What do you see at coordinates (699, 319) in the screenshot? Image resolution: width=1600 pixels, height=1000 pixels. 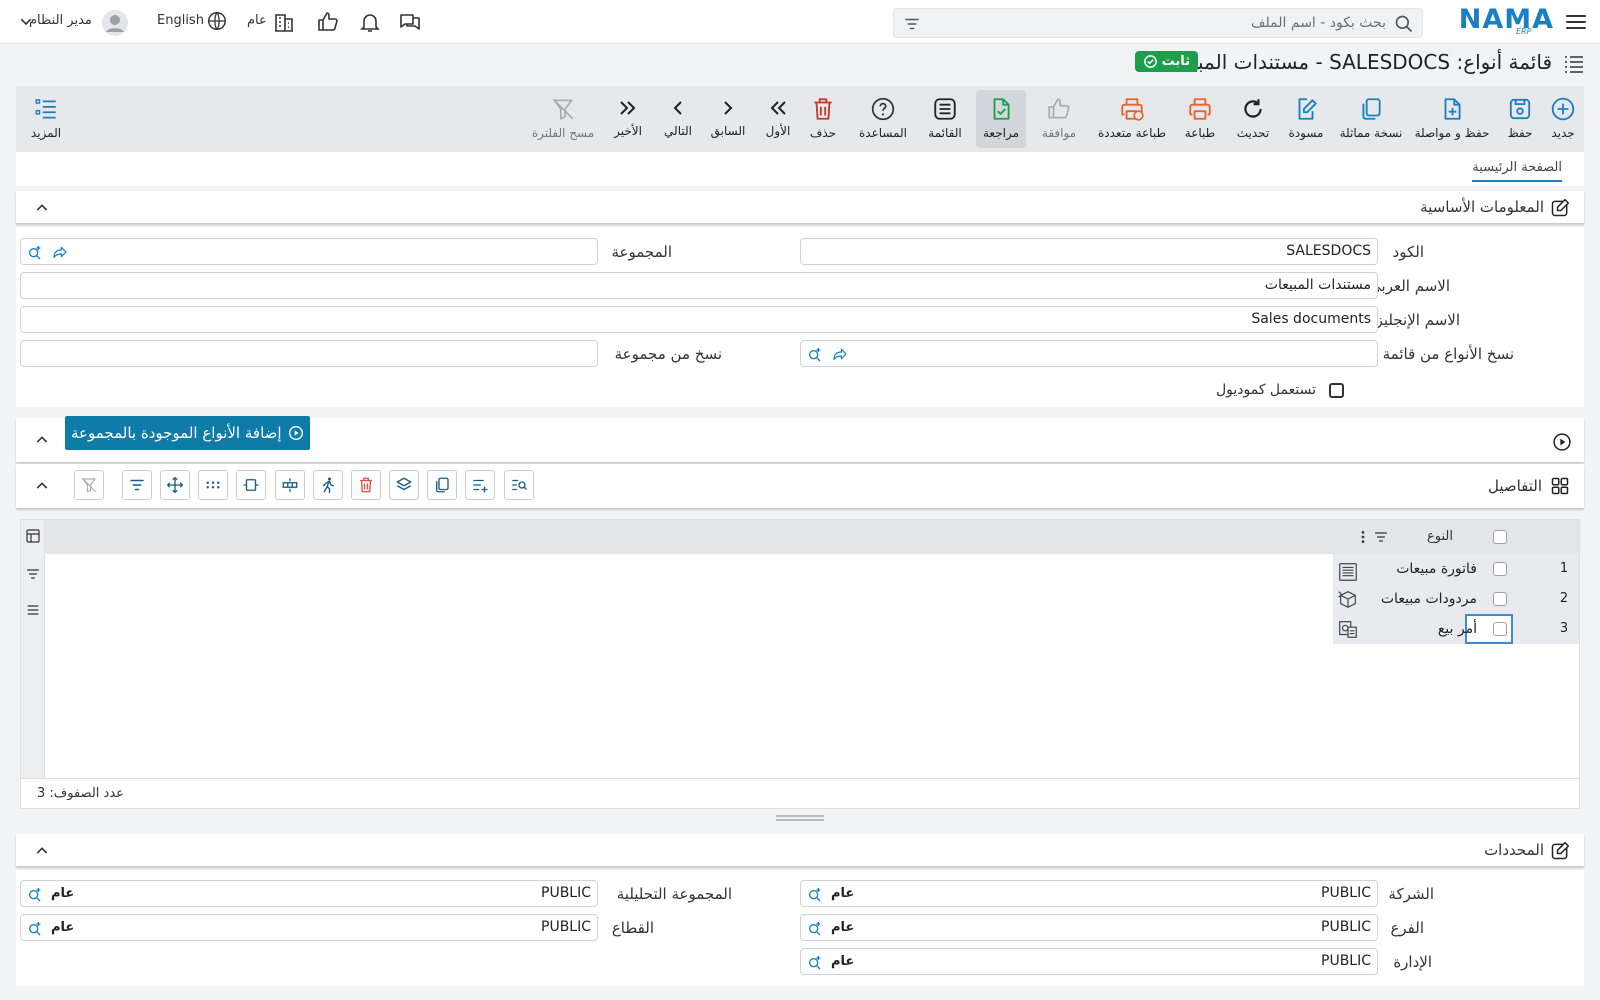 I see `english-name-field: Sales documents` at bounding box center [699, 319].